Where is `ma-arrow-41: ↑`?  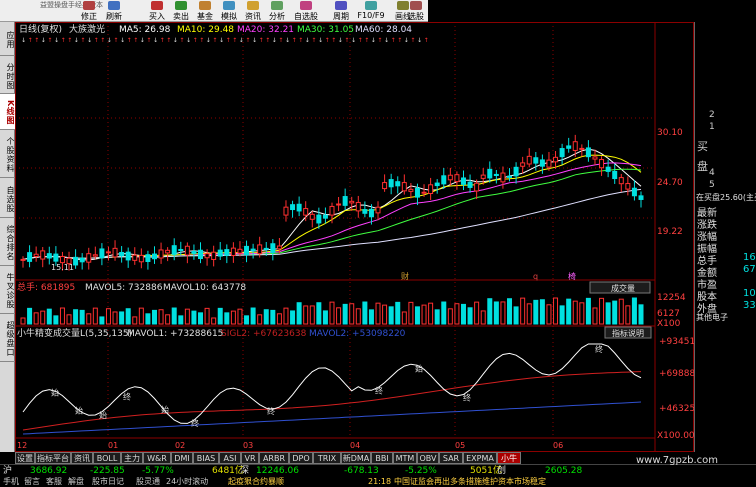 ma-arrow-41: ↑ is located at coordinates (294, 40).